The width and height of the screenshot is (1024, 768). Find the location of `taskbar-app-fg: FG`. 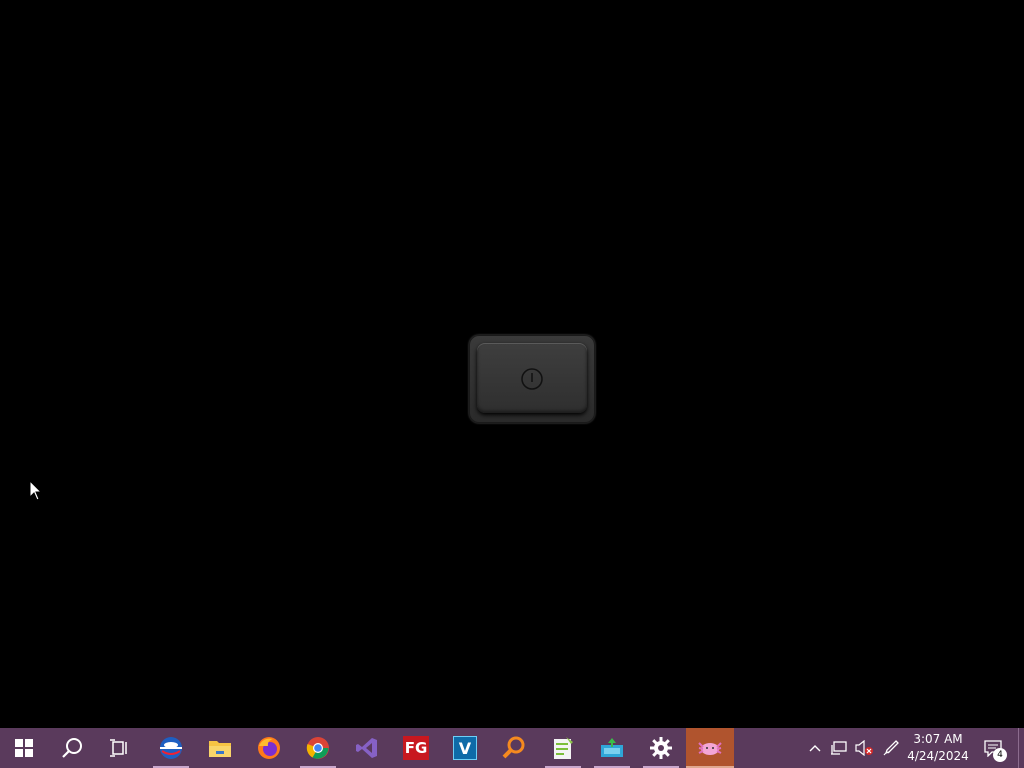

taskbar-app-fg: FG is located at coordinates (416, 748).